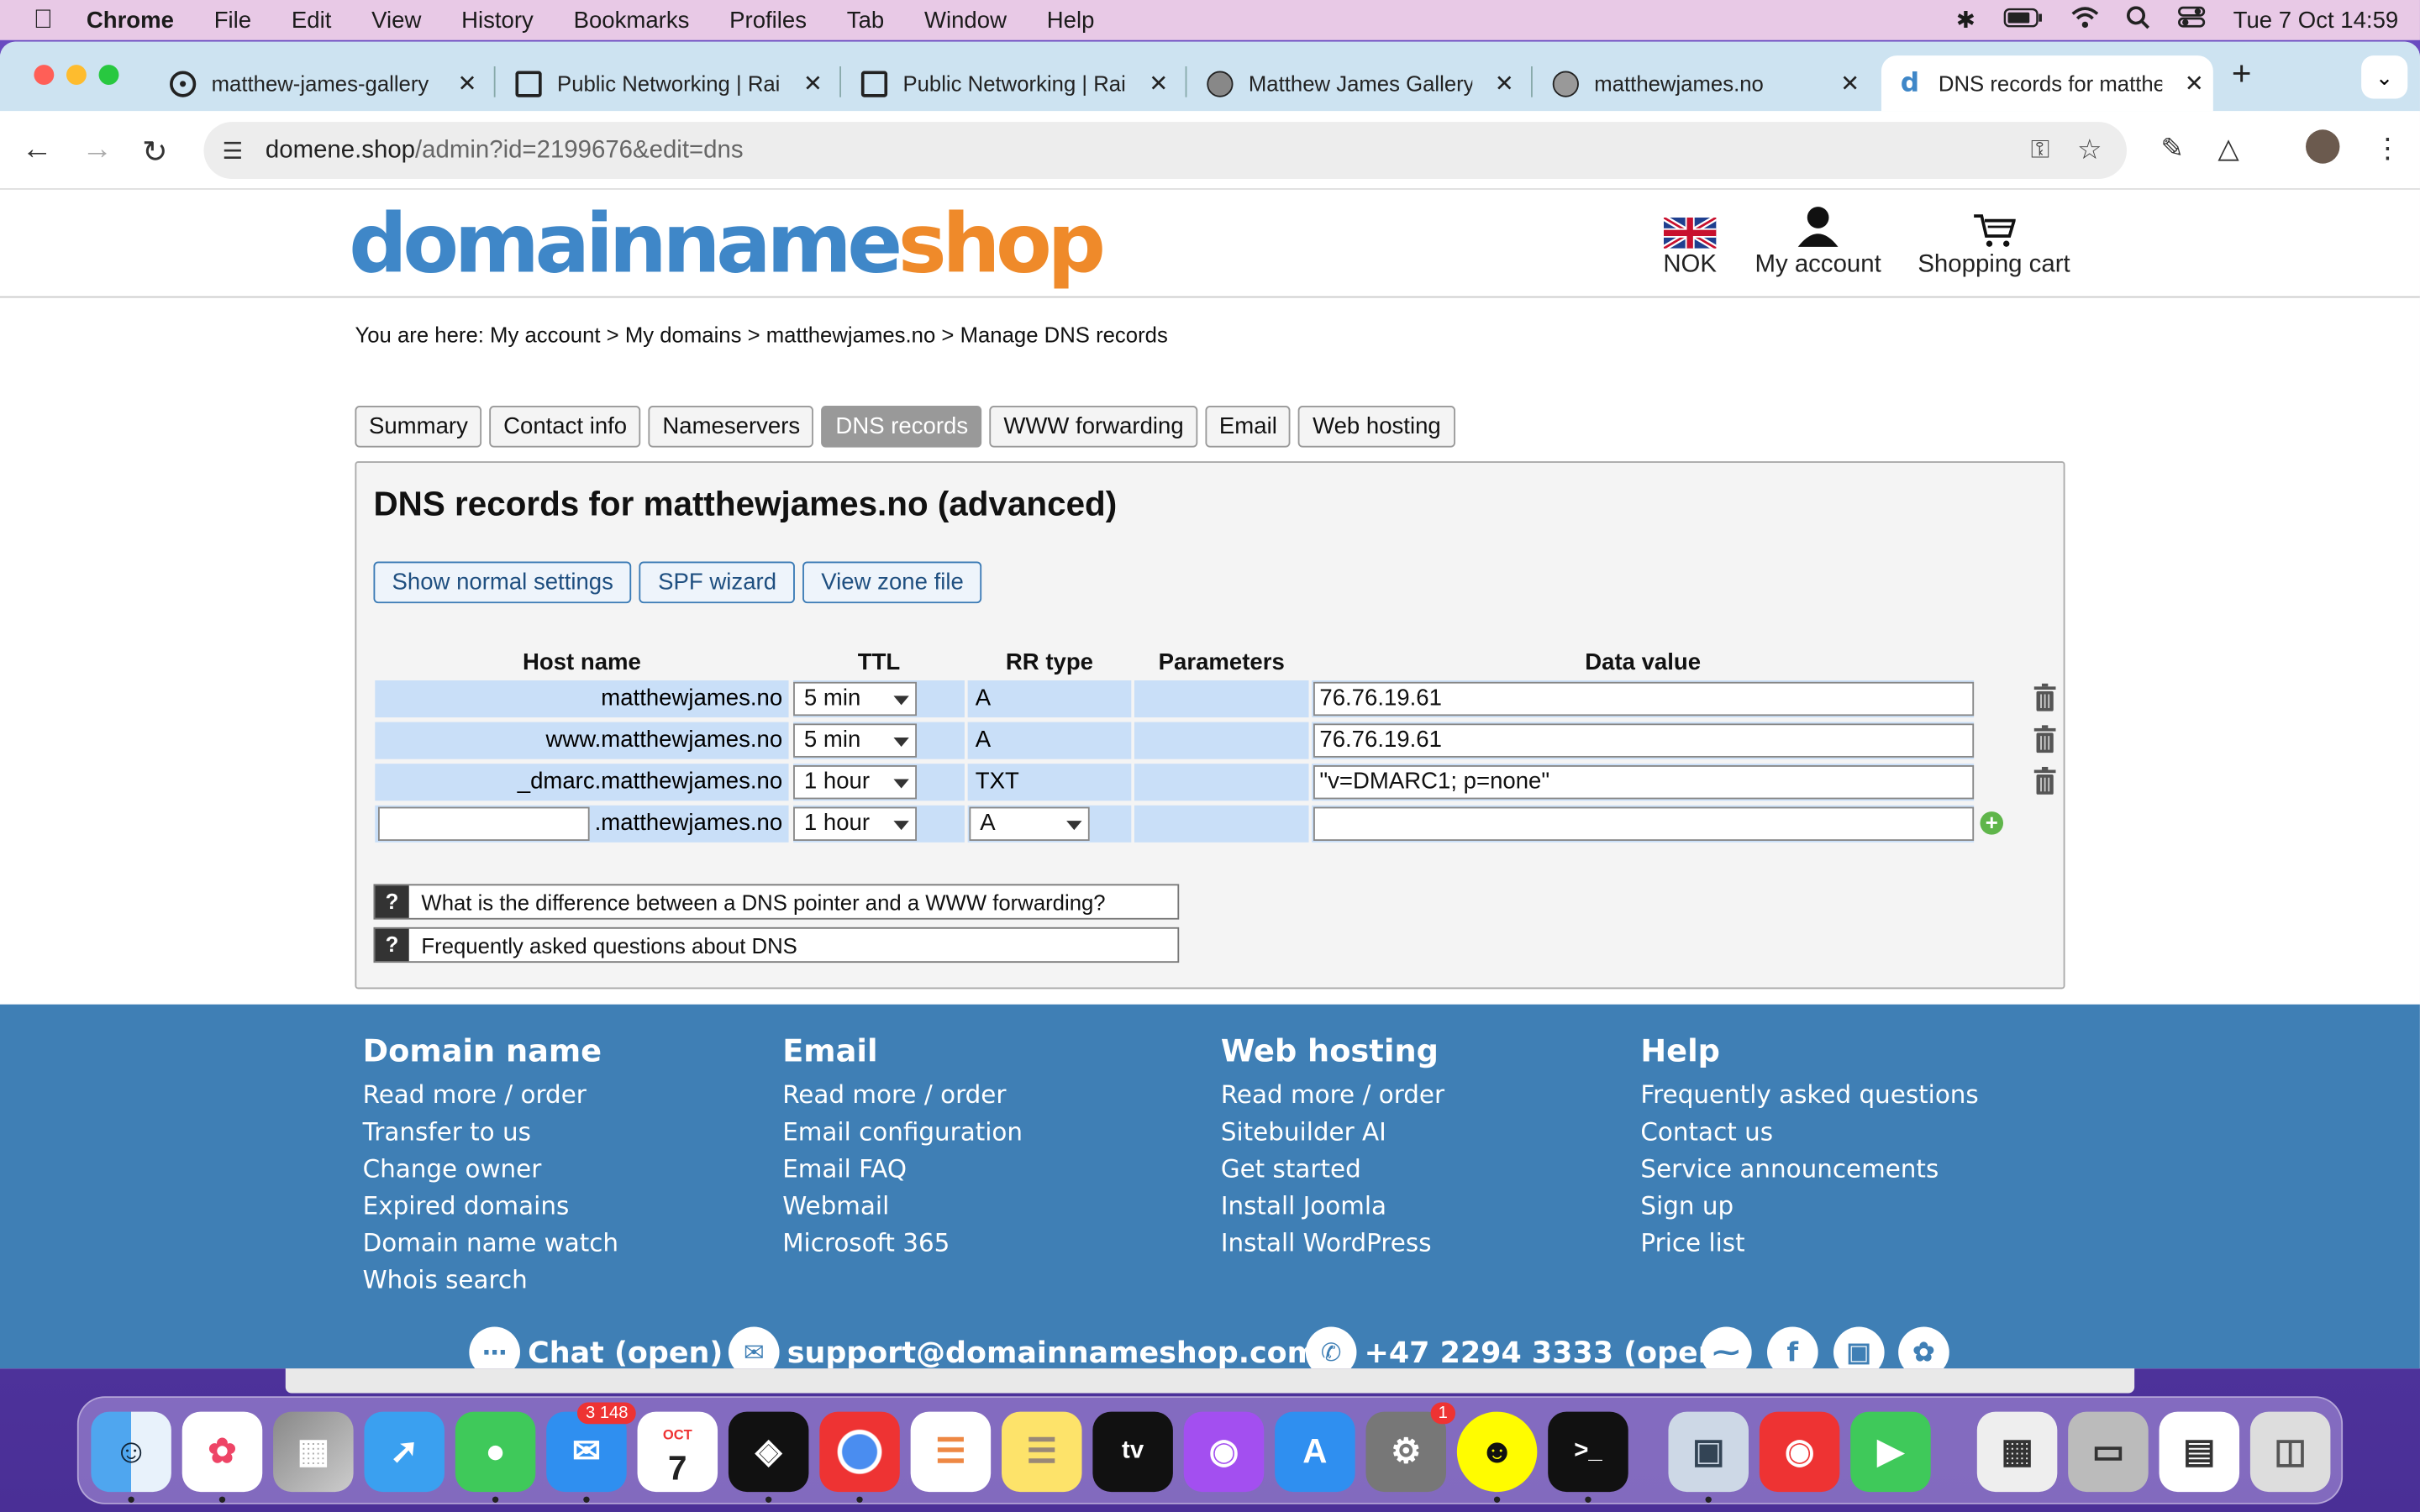 The width and height of the screenshot is (2420, 1512). Describe the element at coordinates (632, 20) in the screenshot. I see `menu-bookmarks: Bookmarks` at that location.